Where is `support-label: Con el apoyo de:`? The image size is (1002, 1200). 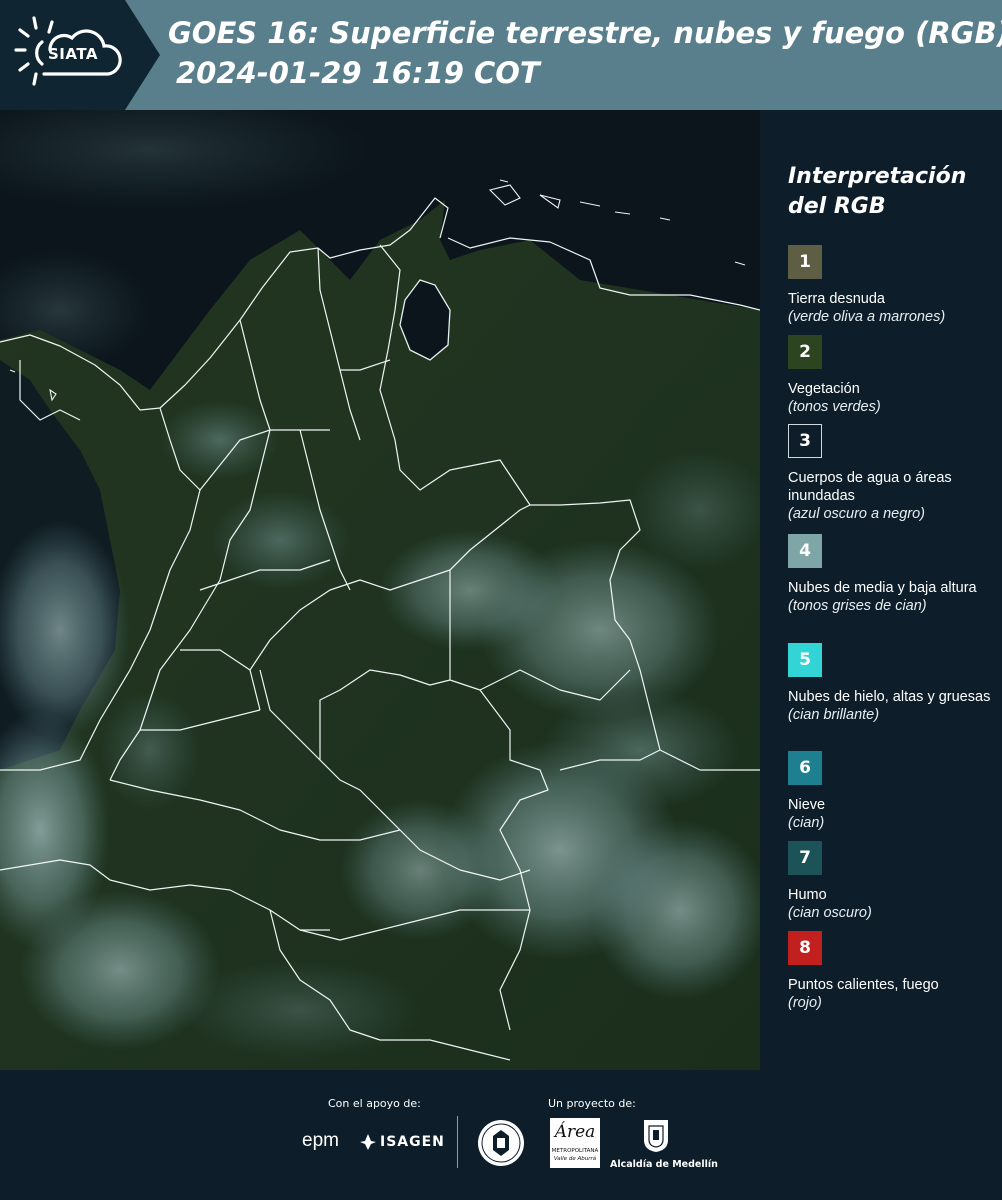
support-label: Con el apoyo de: is located at coordinates (374, 1103).